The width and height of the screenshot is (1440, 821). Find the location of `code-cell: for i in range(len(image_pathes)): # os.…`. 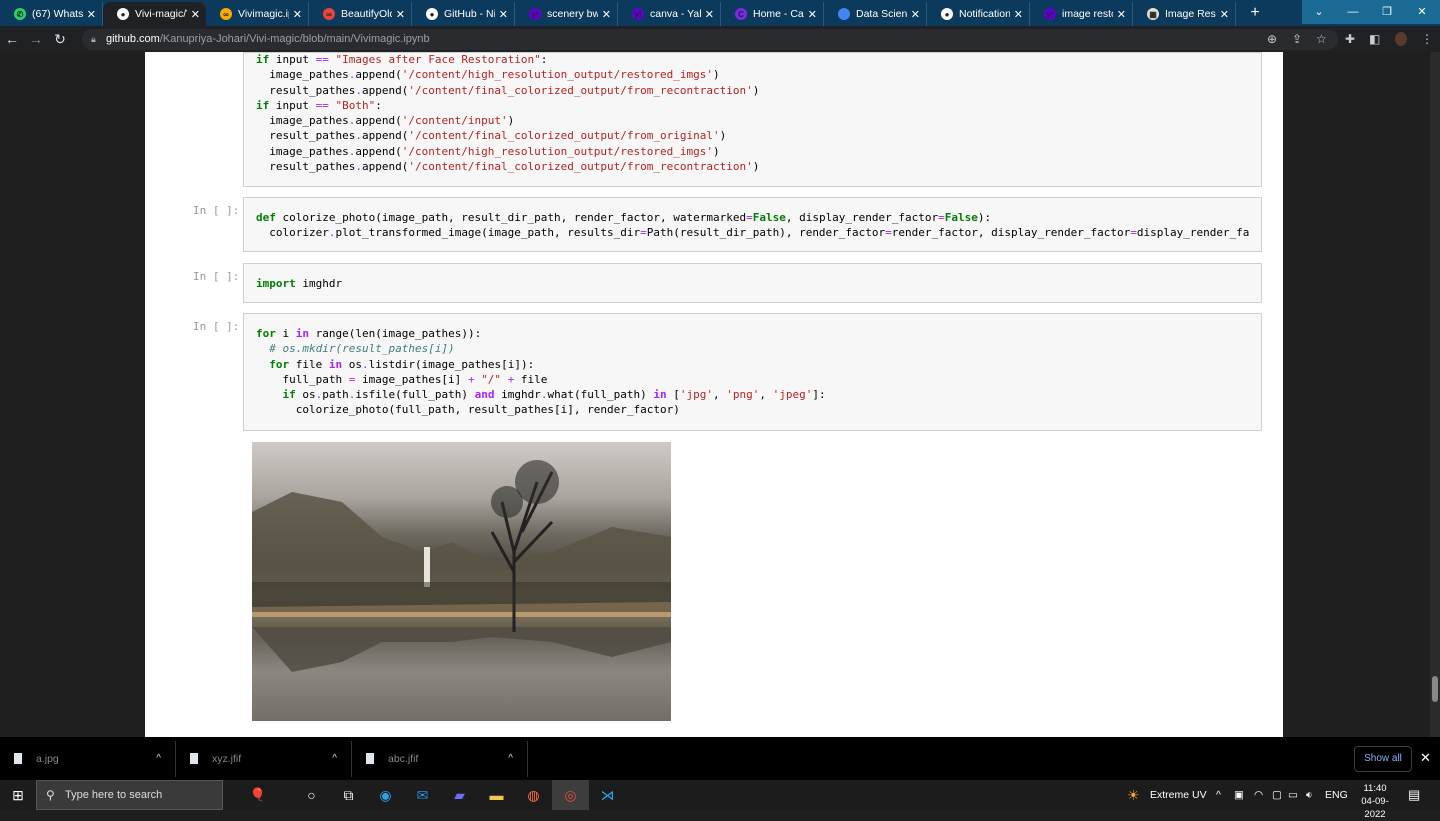

code-cell: for i in range(len(image_pathes)): # os.… is located at coordinates (752, 372).